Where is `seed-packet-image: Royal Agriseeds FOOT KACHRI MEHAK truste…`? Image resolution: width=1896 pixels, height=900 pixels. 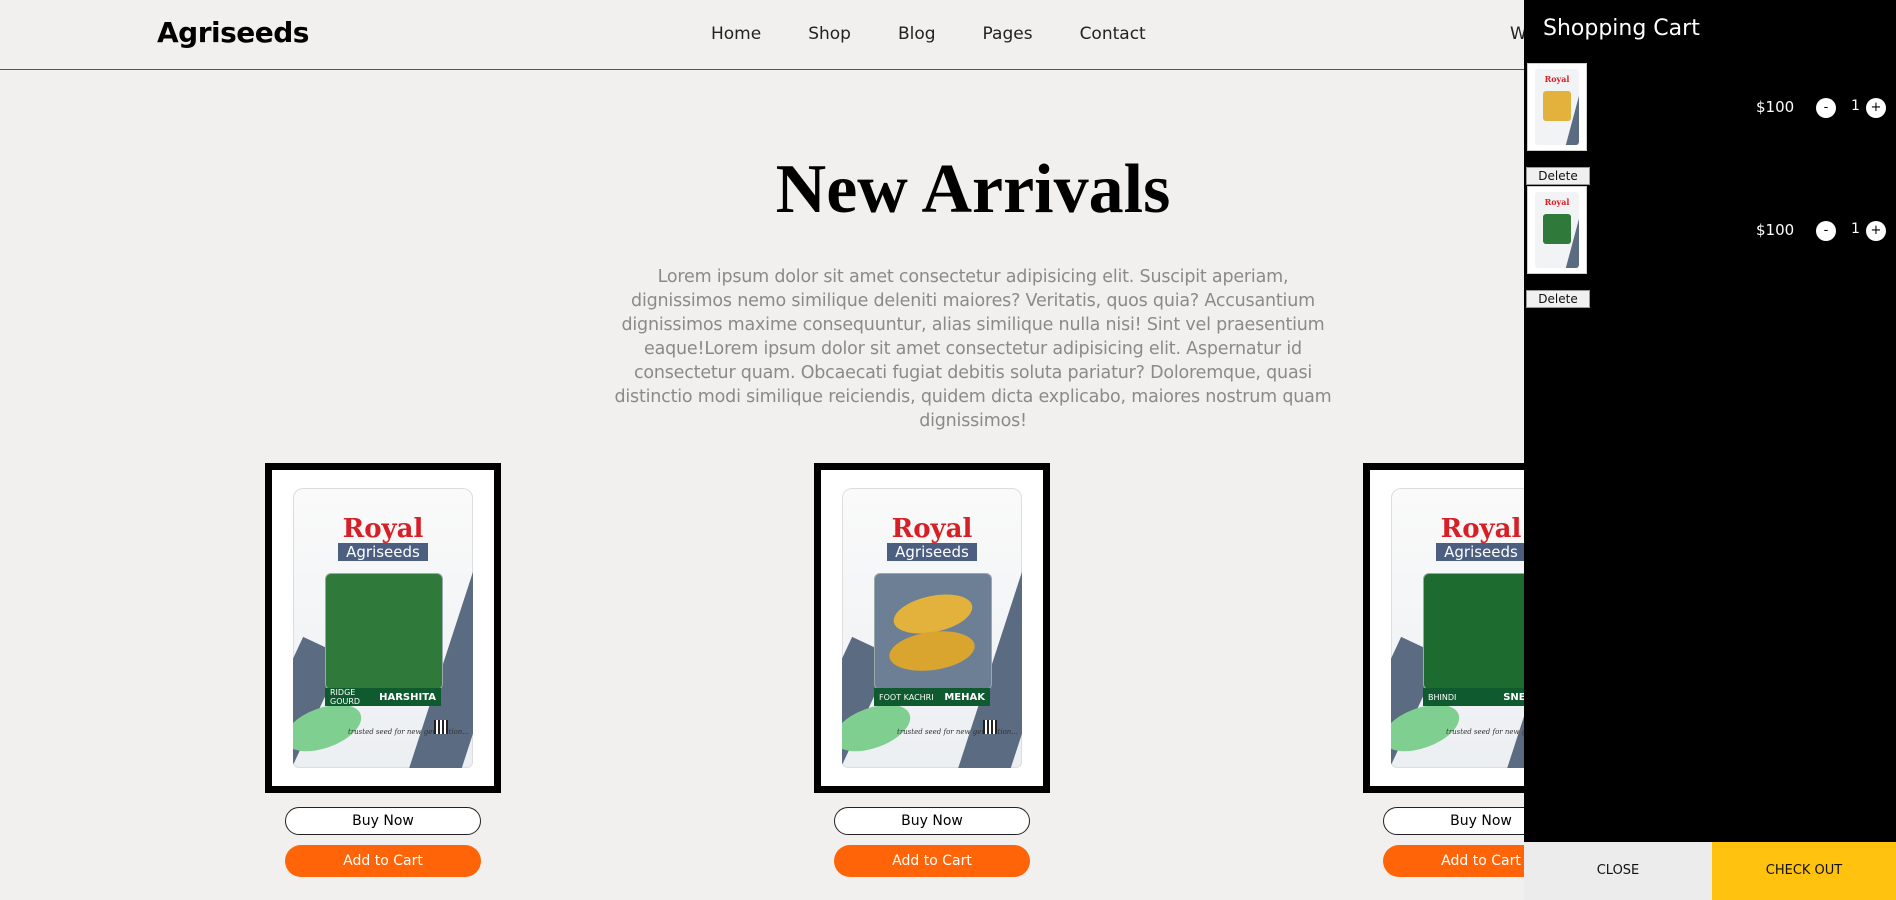 seed-packet-image: Royal Agriseeds FOOT KACHRI MEHAK truste… is located at coordinates (932, 628).